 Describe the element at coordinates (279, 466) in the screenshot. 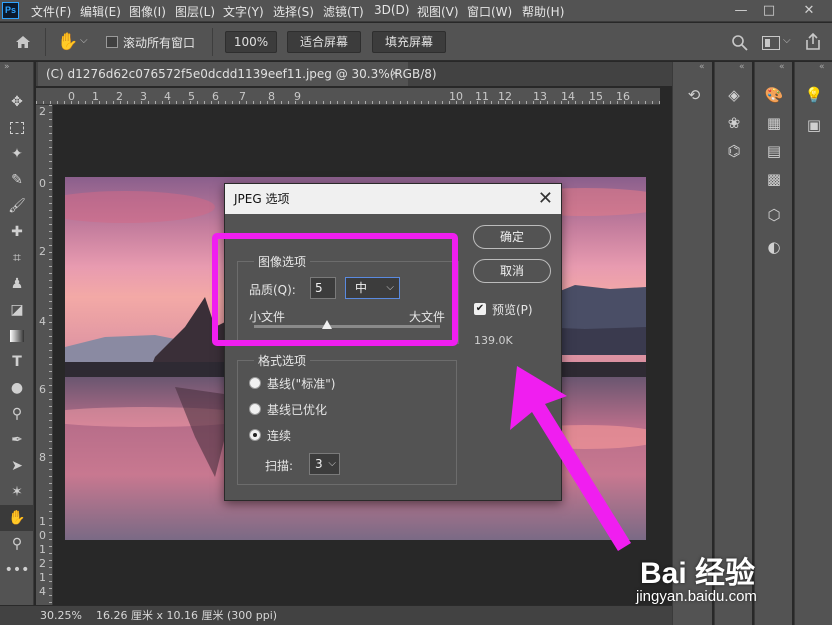

I see `scans-label: 扫描:` at that location.